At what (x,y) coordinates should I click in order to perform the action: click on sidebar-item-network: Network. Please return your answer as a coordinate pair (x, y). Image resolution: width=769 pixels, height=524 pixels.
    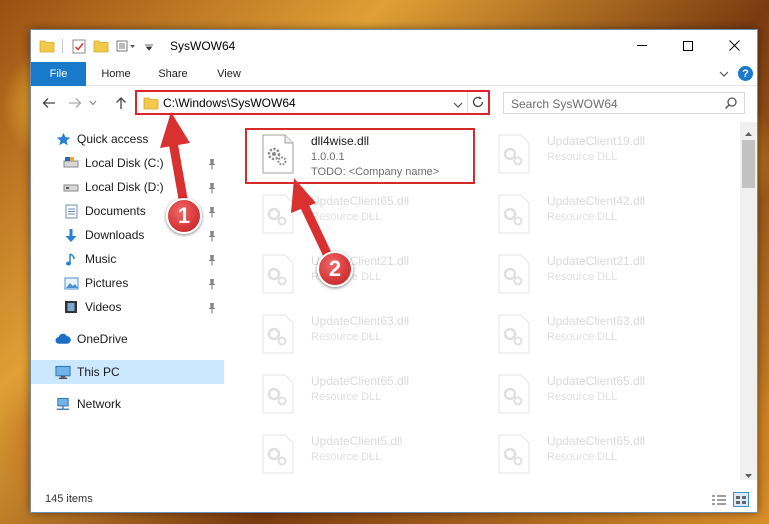
    Looking at the image, I should click on (88, 404).